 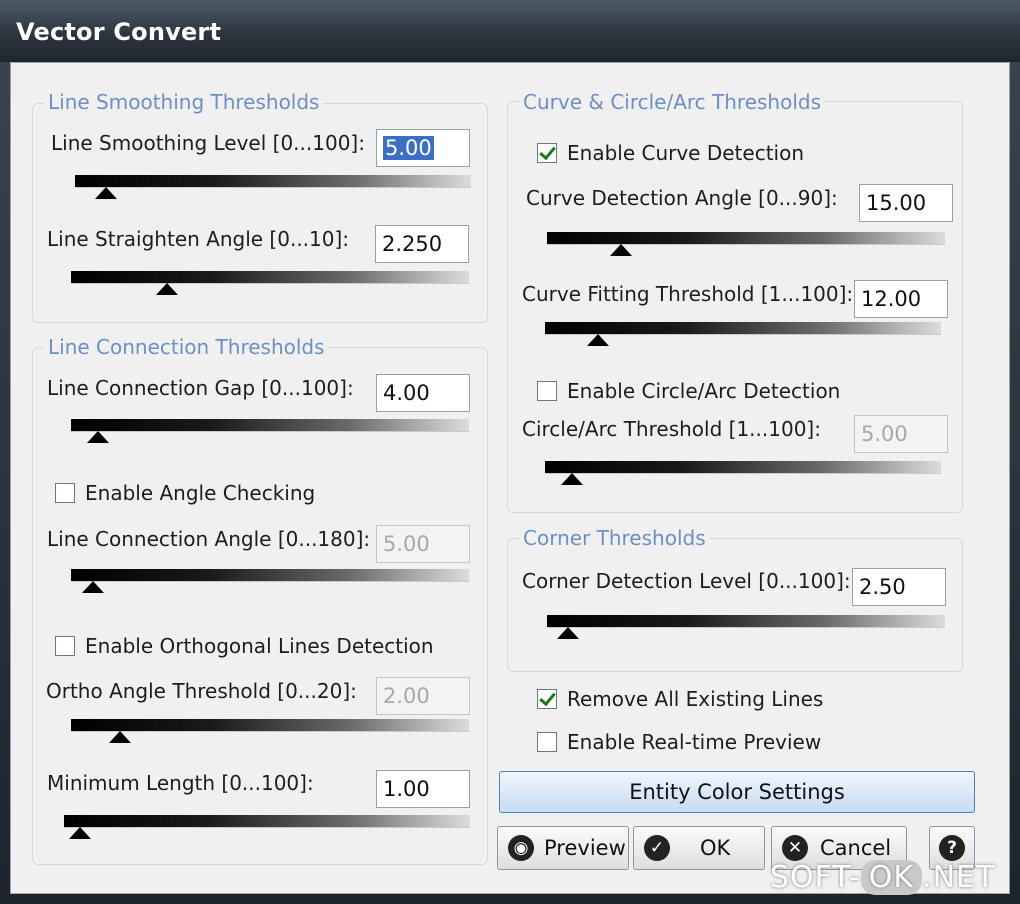 What do you see at coordinates (952, 848) in the screenshot?
I see `help-icon: ?` at bounding box center [952, 848].